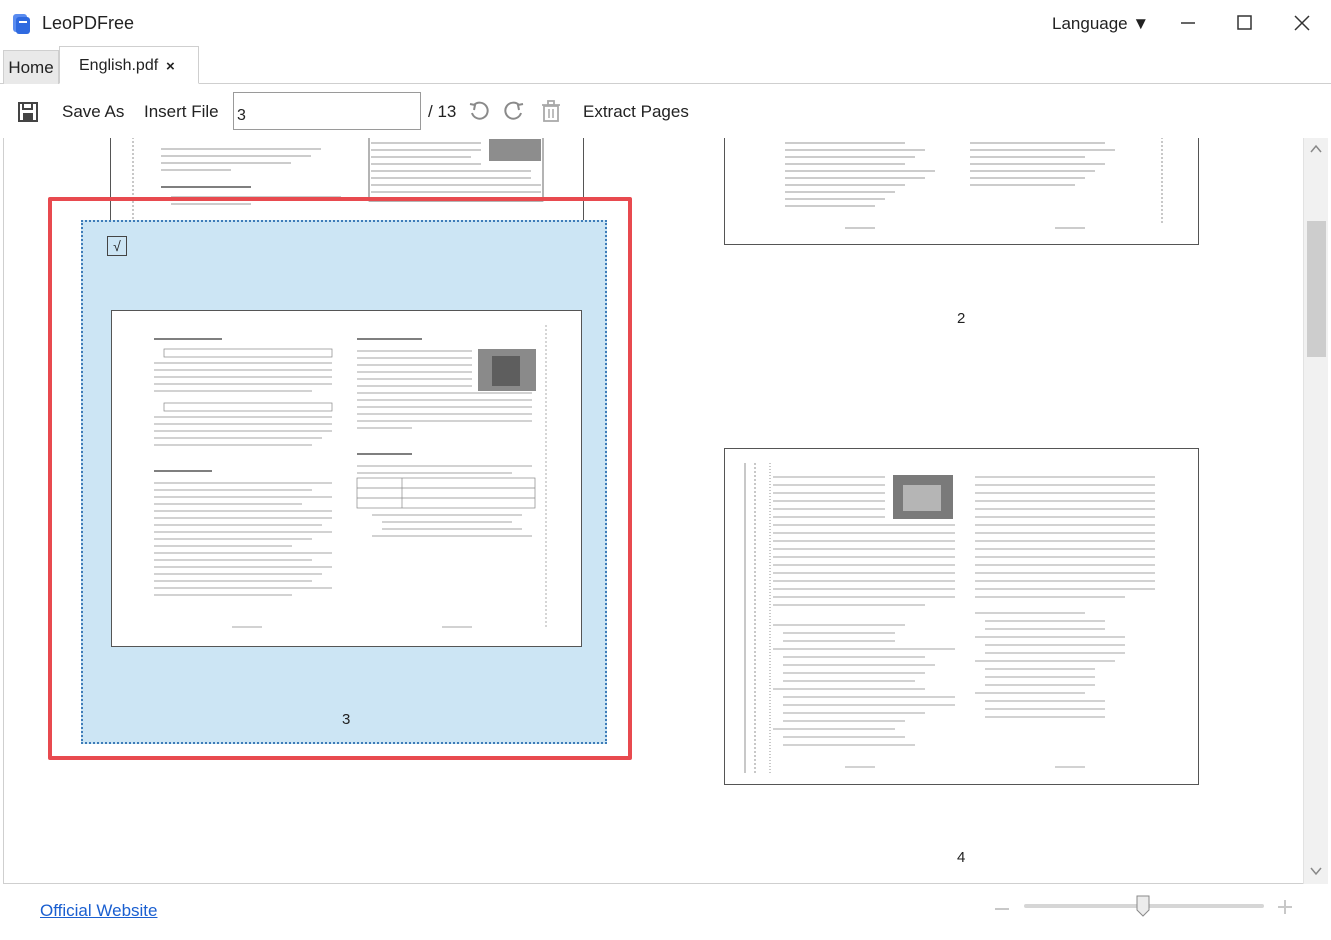 Image resolution: width=1331 pixels, height=940 pixels. What do you see at coordinates (665, 912) in the screenshot?
I see `footer: Official Website` at bounding box center [665, 912].